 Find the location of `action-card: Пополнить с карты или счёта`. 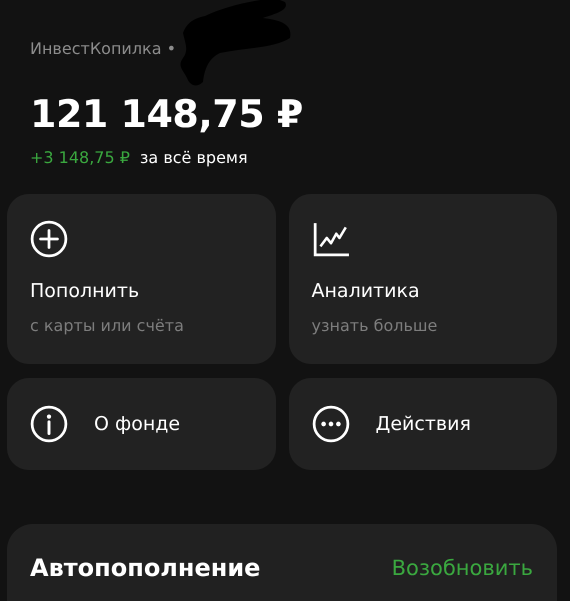

action-card: Пополнить с карты или счёта is located at coordinates (141, 279).